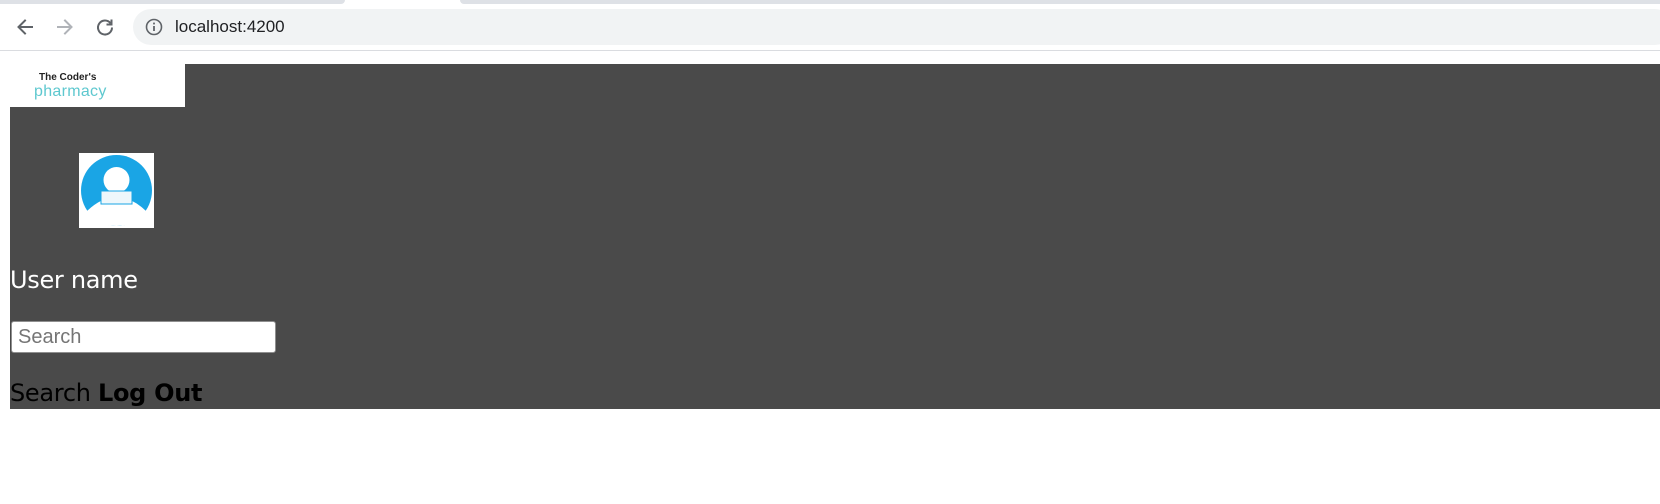 The height and width of the screenshot is (504, 1660). I want to click on url-text: localhost:4200, so click(230, 26).